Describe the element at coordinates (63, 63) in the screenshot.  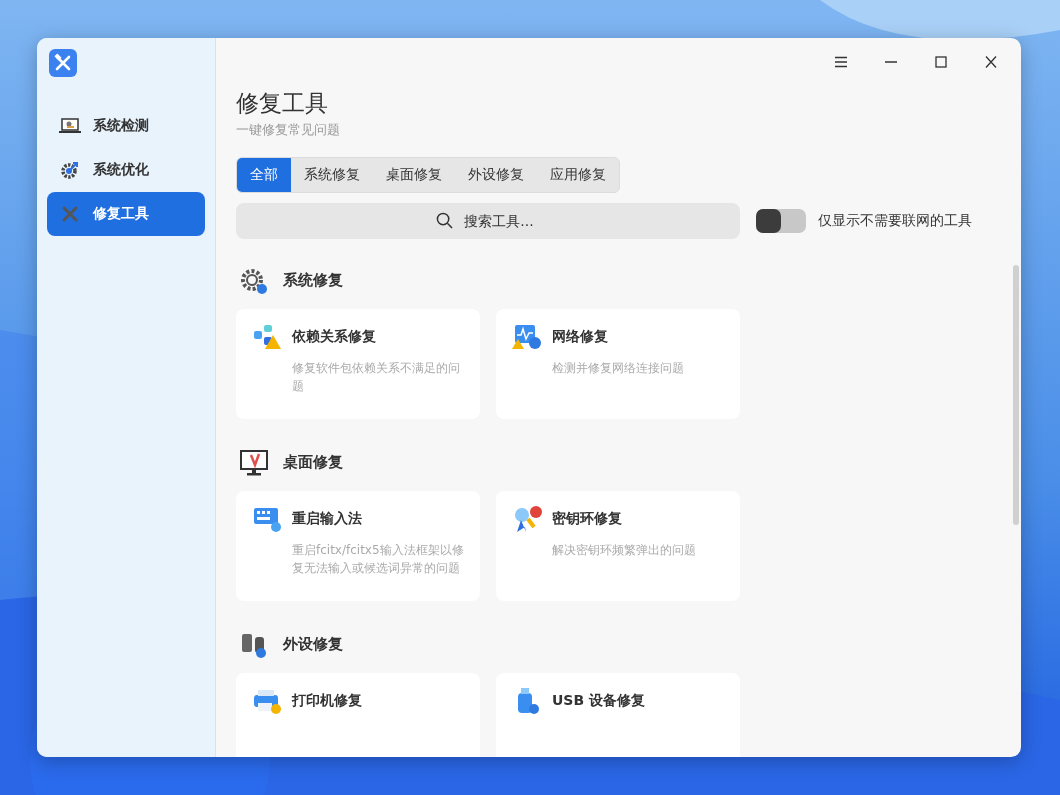
I see `app-logo-icon` at that location.